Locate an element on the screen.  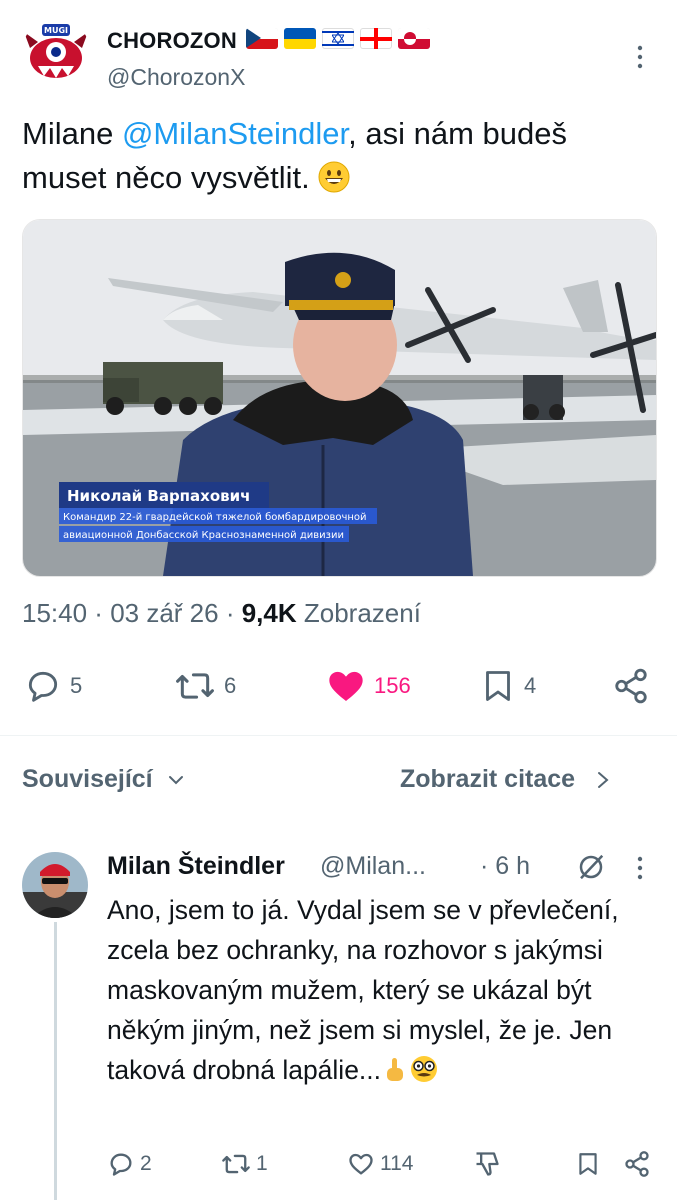
ua-flag-icon is located at coordinates (300, 38).